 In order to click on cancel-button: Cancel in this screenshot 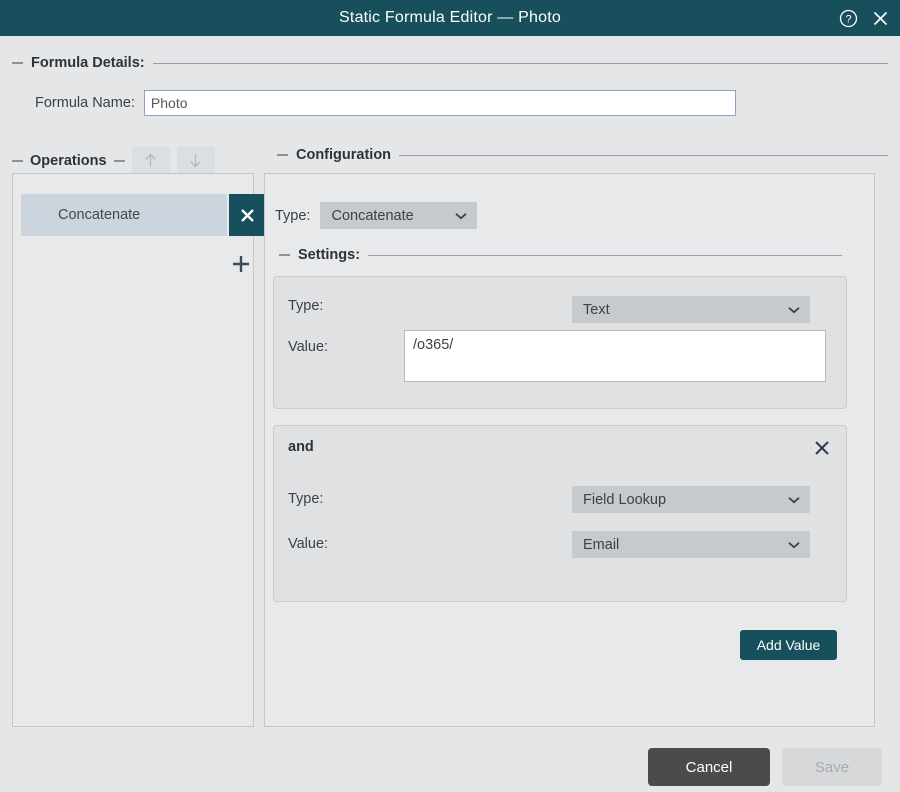, I will do `click(709, 767)`.